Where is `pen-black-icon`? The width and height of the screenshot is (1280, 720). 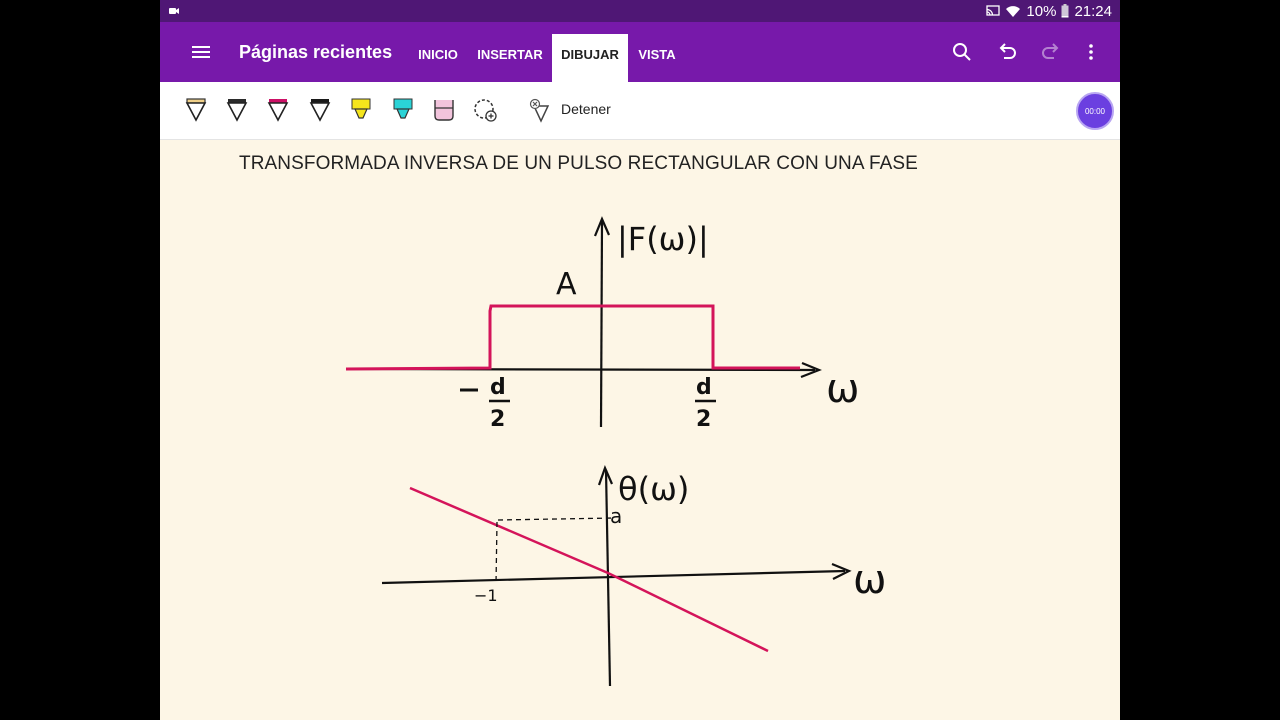
pen-black-icon is located at coordinates (196, 111).